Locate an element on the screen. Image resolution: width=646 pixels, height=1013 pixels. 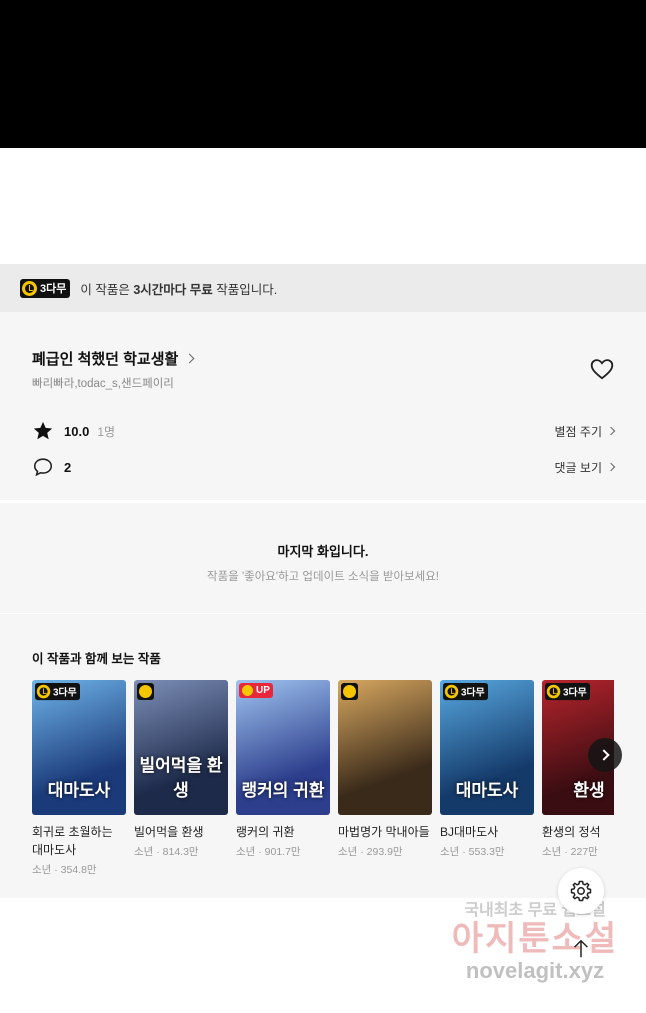
card-title: 마법명가 막내아들 is located at coordinates (385, 832).